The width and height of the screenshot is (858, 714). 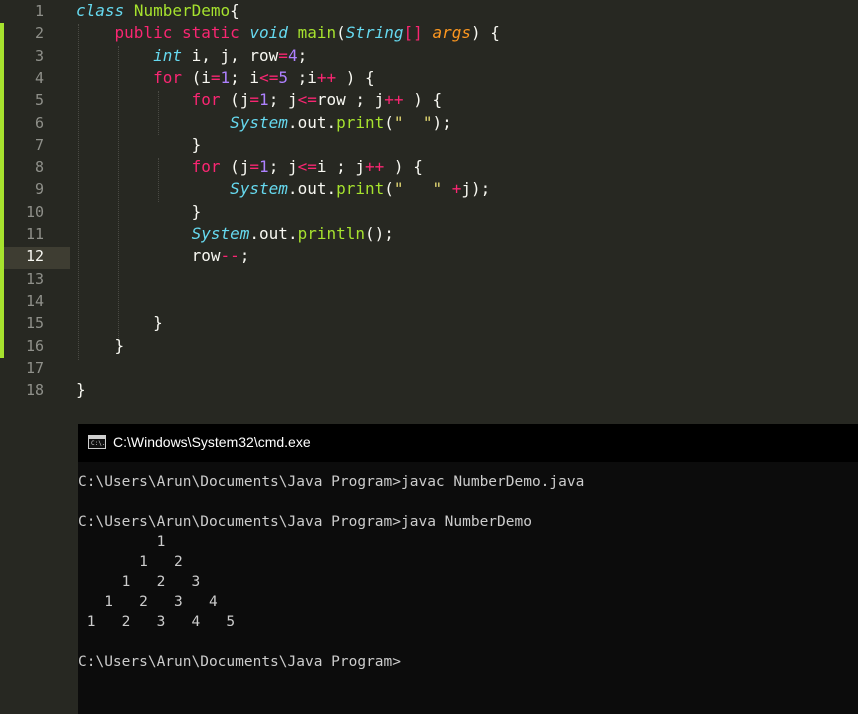 I want to click on line-number: 10, so click(x=34, y=211).